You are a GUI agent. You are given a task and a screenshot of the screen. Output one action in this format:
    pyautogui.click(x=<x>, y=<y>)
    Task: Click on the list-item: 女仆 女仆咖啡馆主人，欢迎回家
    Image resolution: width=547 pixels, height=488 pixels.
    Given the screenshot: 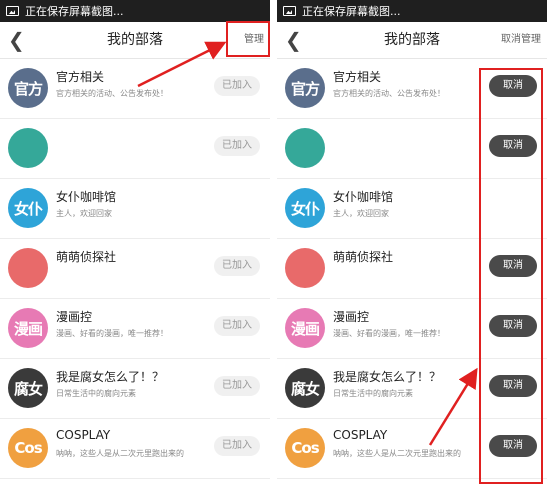 What is the action you would take?
    pyautogui.click(x=135, y=208)
    